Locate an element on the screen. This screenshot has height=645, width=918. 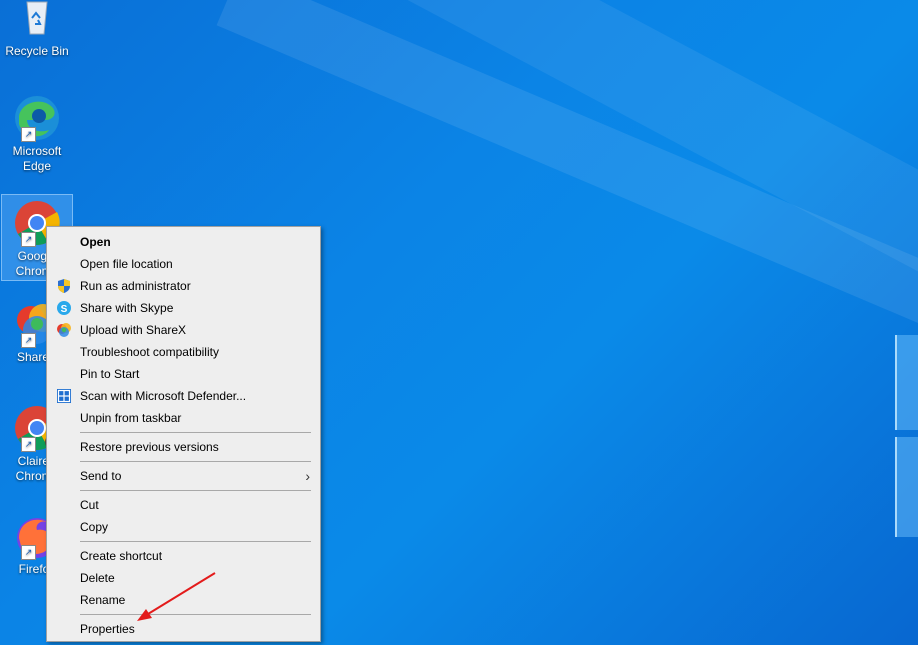
uac-shield-icon is located at coordinates (64, 286).